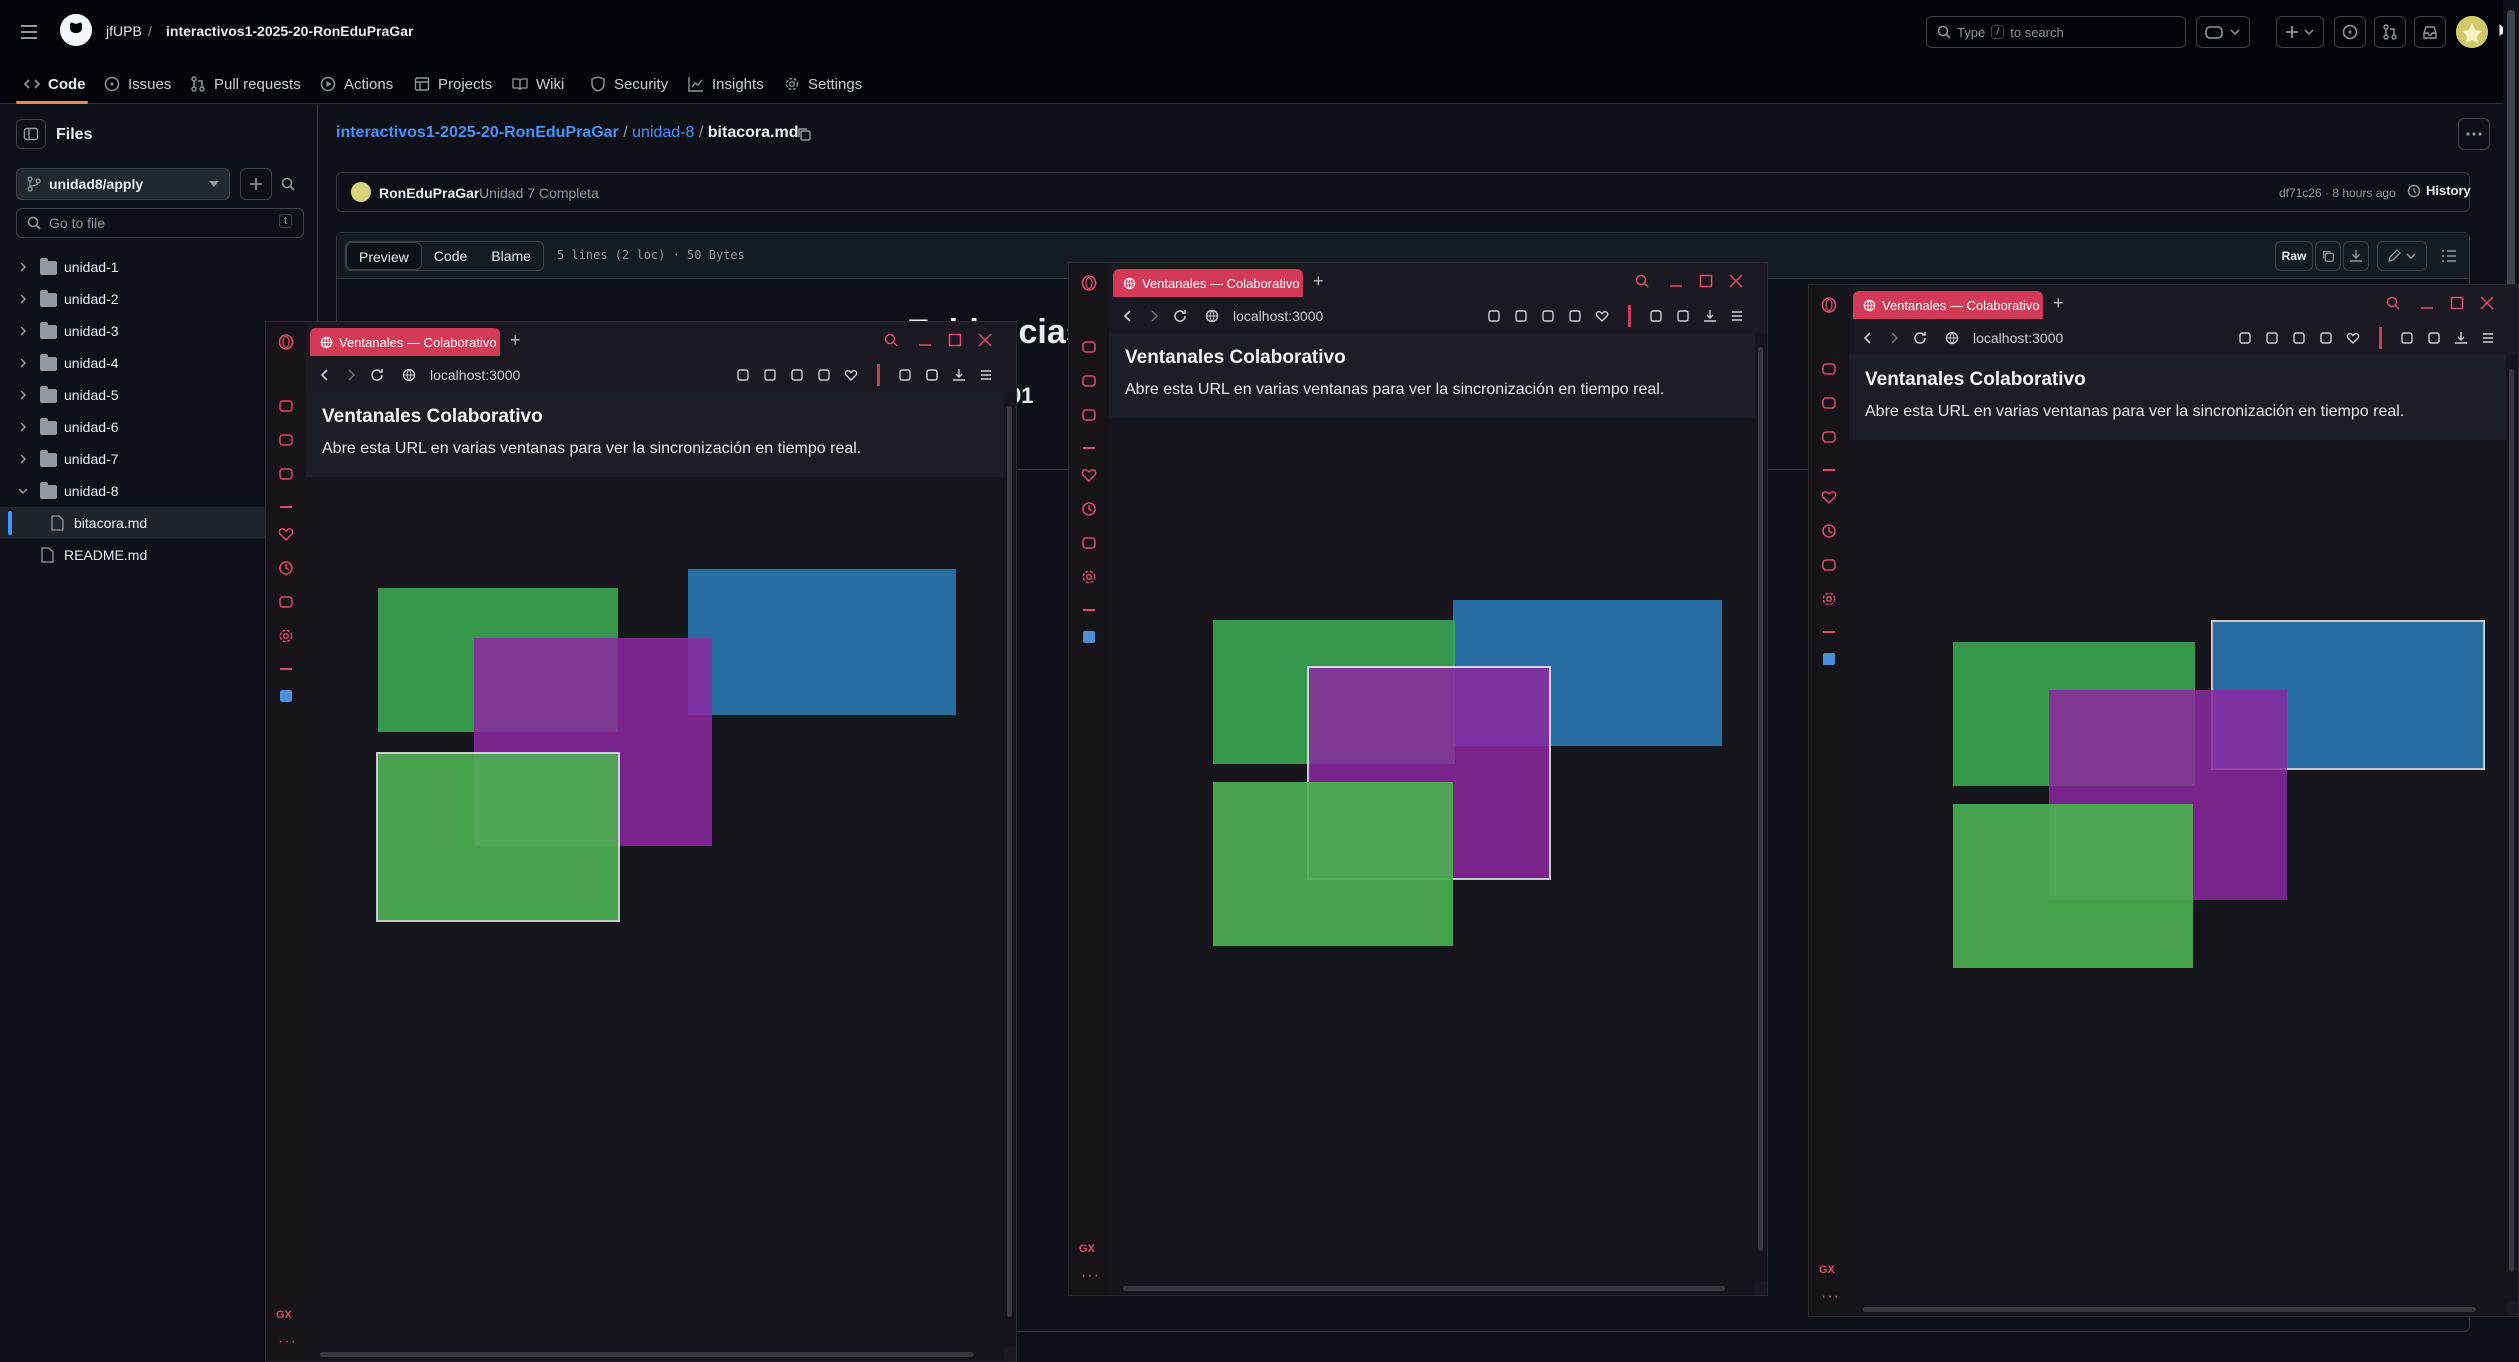  I want to click on forward-icon, so click(1154, 316).